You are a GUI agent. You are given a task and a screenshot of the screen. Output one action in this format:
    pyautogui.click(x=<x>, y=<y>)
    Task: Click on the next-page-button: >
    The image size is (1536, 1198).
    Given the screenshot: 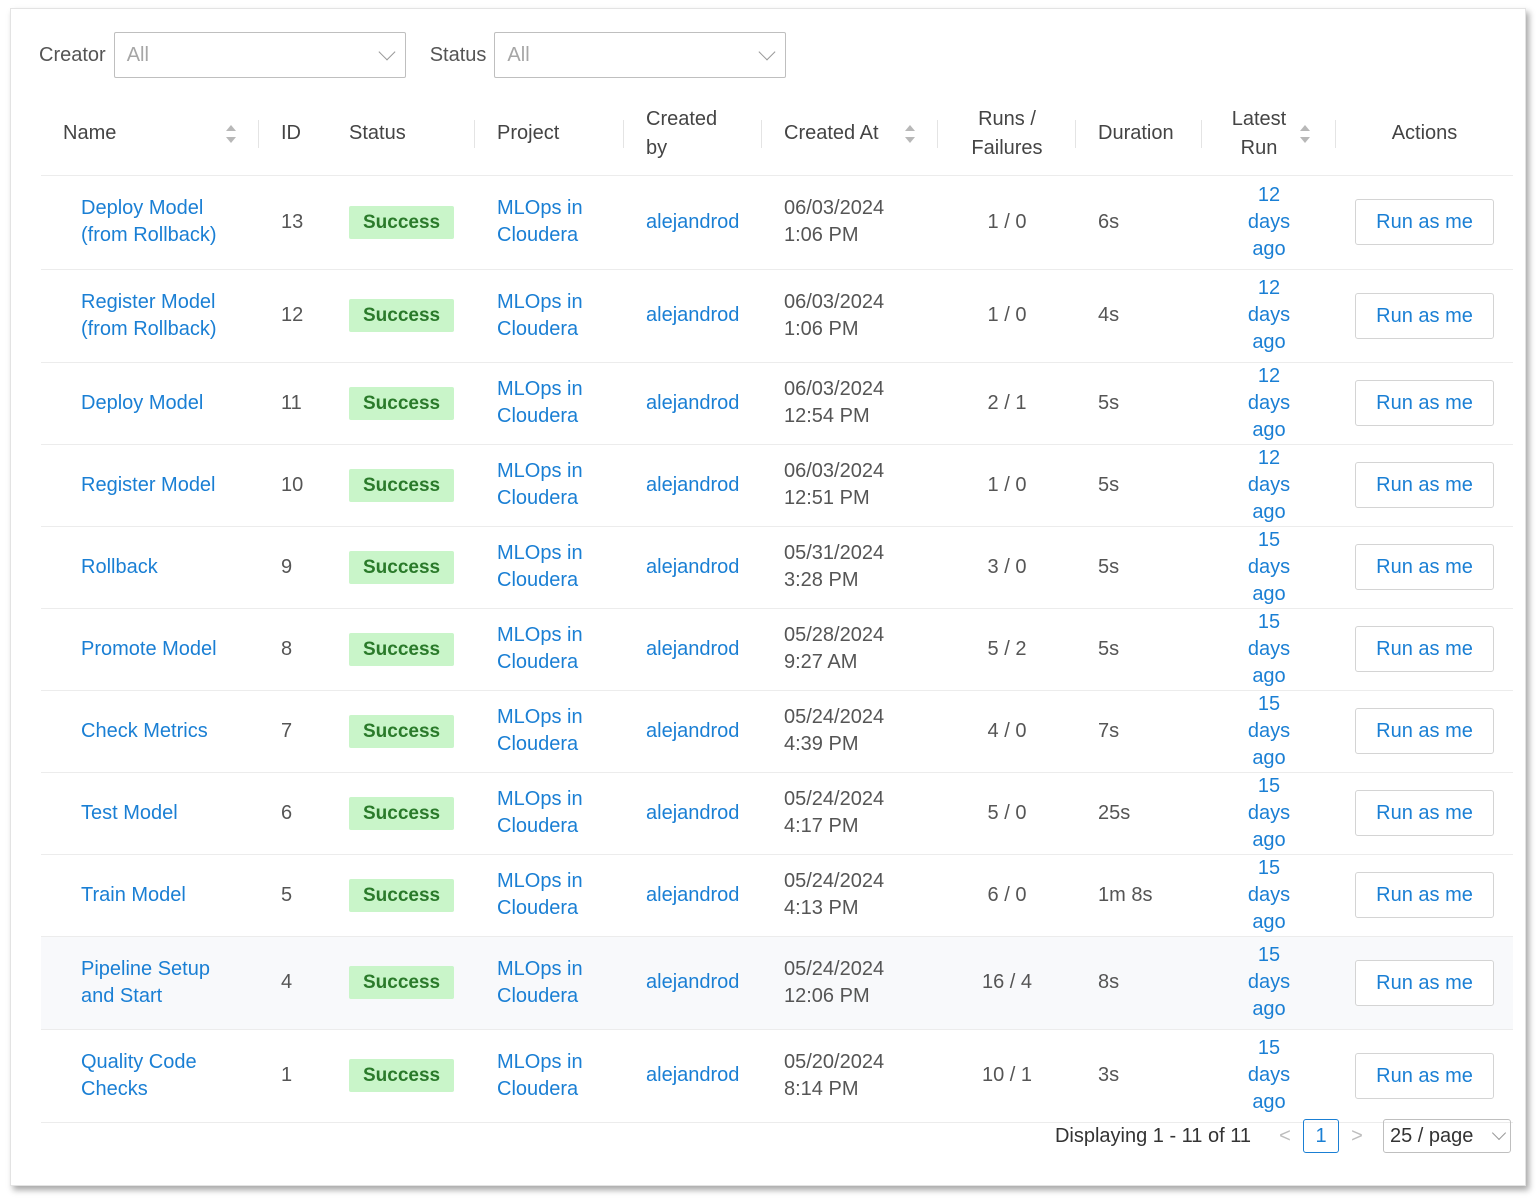 What is the action you would take?
    pyautogui.click(x=1357, y=1136)
    